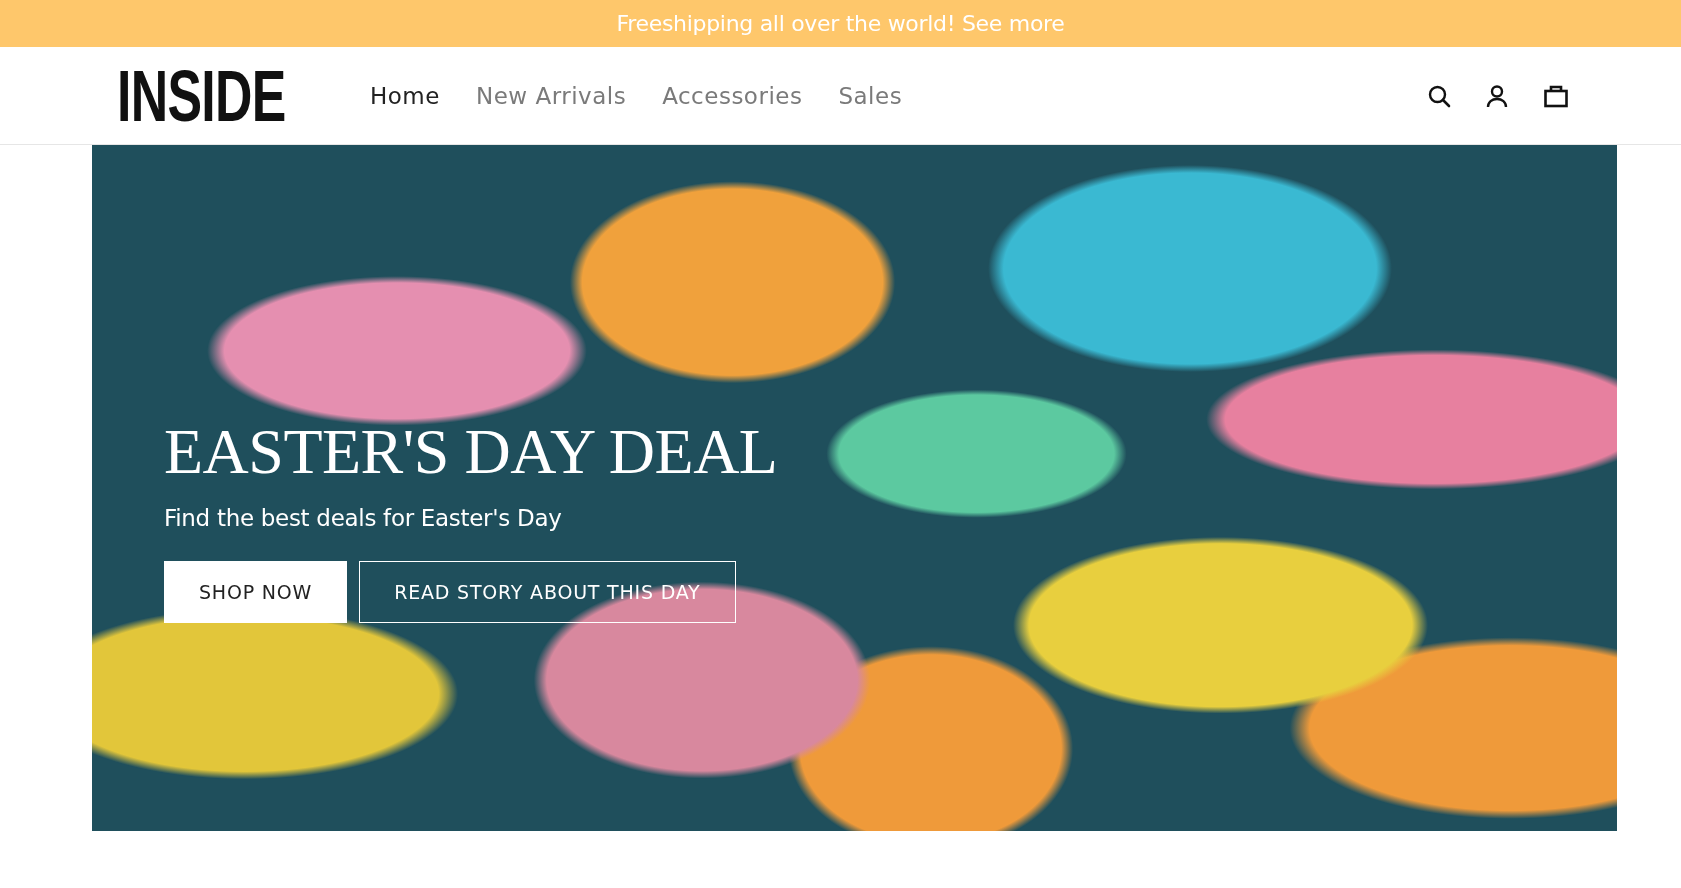 The width and height of the screenshot is (1681, 888). I want to click on nav-link: Sales, so click(870, 95).